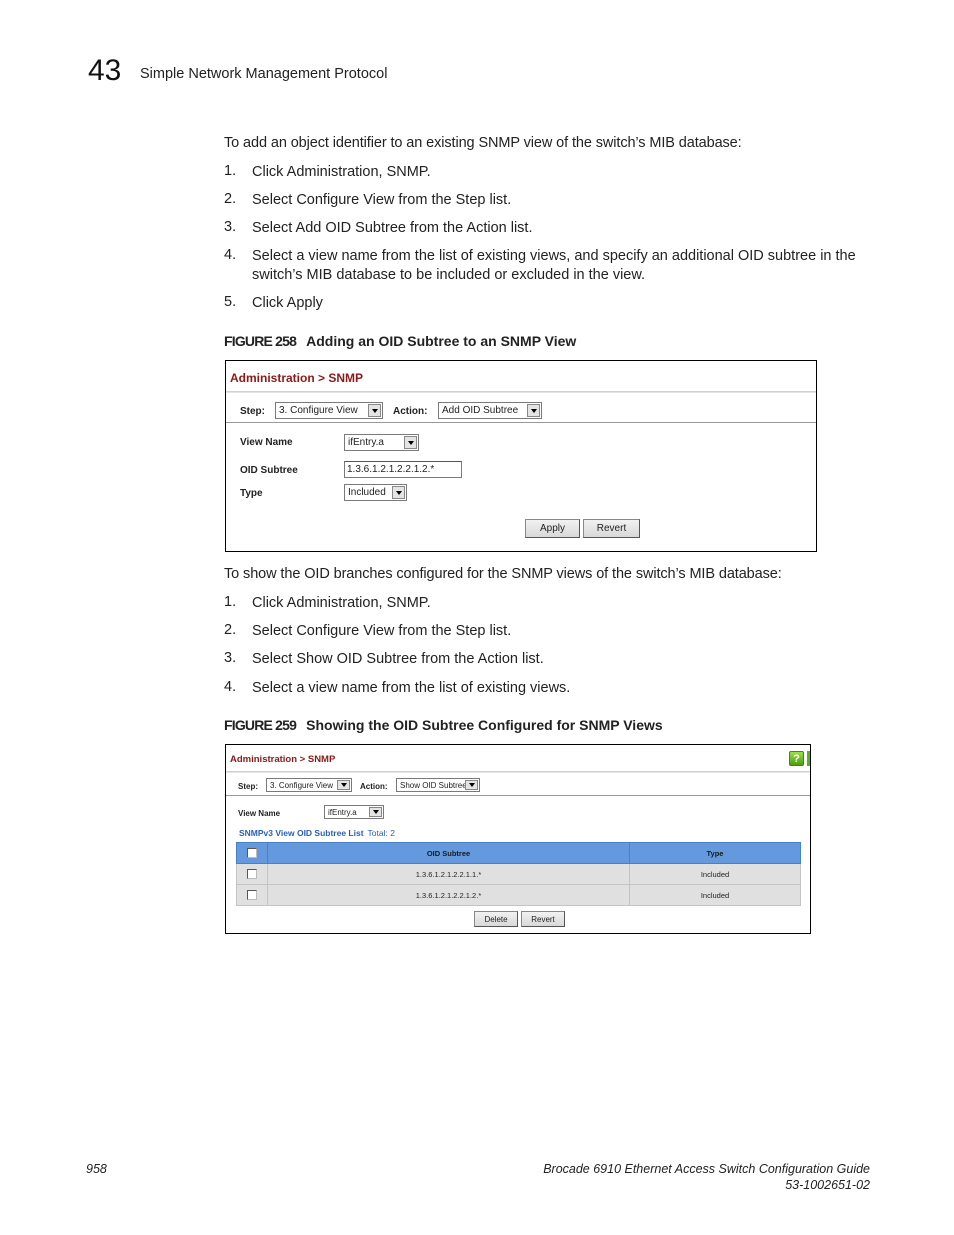 This screenshot has height=1235, width=954. Describe the element at coordinates (796, 758) in the screenshot. I see `help-icon: ?` at that location.